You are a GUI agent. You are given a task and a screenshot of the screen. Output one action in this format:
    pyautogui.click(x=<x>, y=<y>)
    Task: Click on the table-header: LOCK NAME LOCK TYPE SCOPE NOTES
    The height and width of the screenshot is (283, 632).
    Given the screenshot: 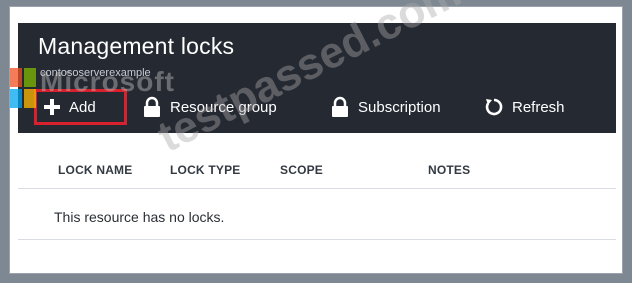 What is the action you would take?
    pyautogui.click(x=317, y=168)
    